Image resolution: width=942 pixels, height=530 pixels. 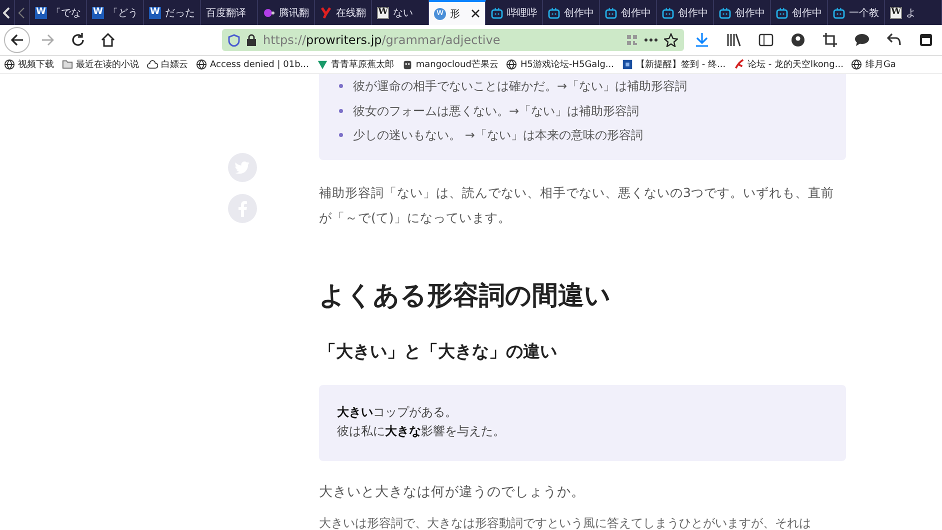 I want to click on browser-tab: 腾讯翻, so click(x=286, y=12).